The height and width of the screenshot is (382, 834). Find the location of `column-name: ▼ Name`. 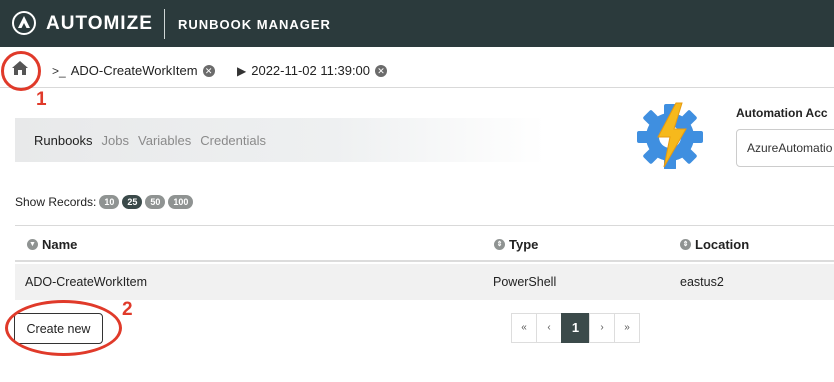

column-name: ▼ Name is located at coordinates (52, 244).